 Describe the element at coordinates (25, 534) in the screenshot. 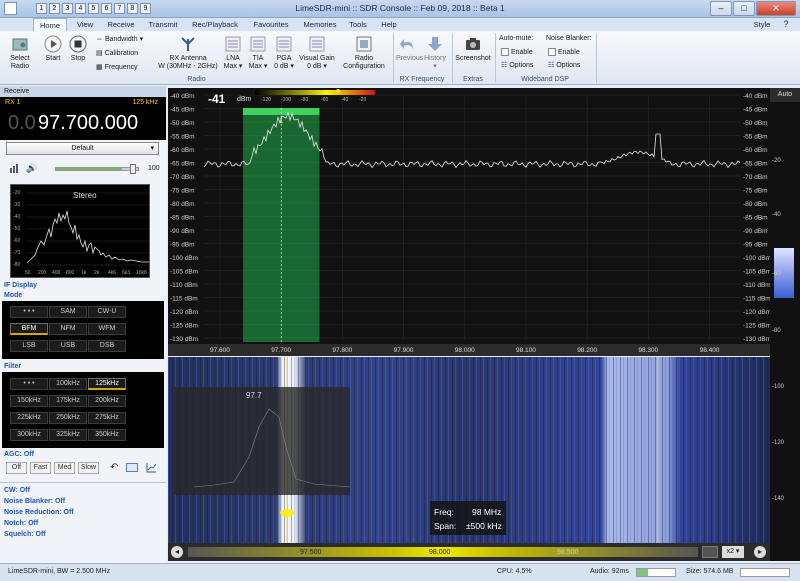

I see `squelch-setting: Squelch: Off` at that location.